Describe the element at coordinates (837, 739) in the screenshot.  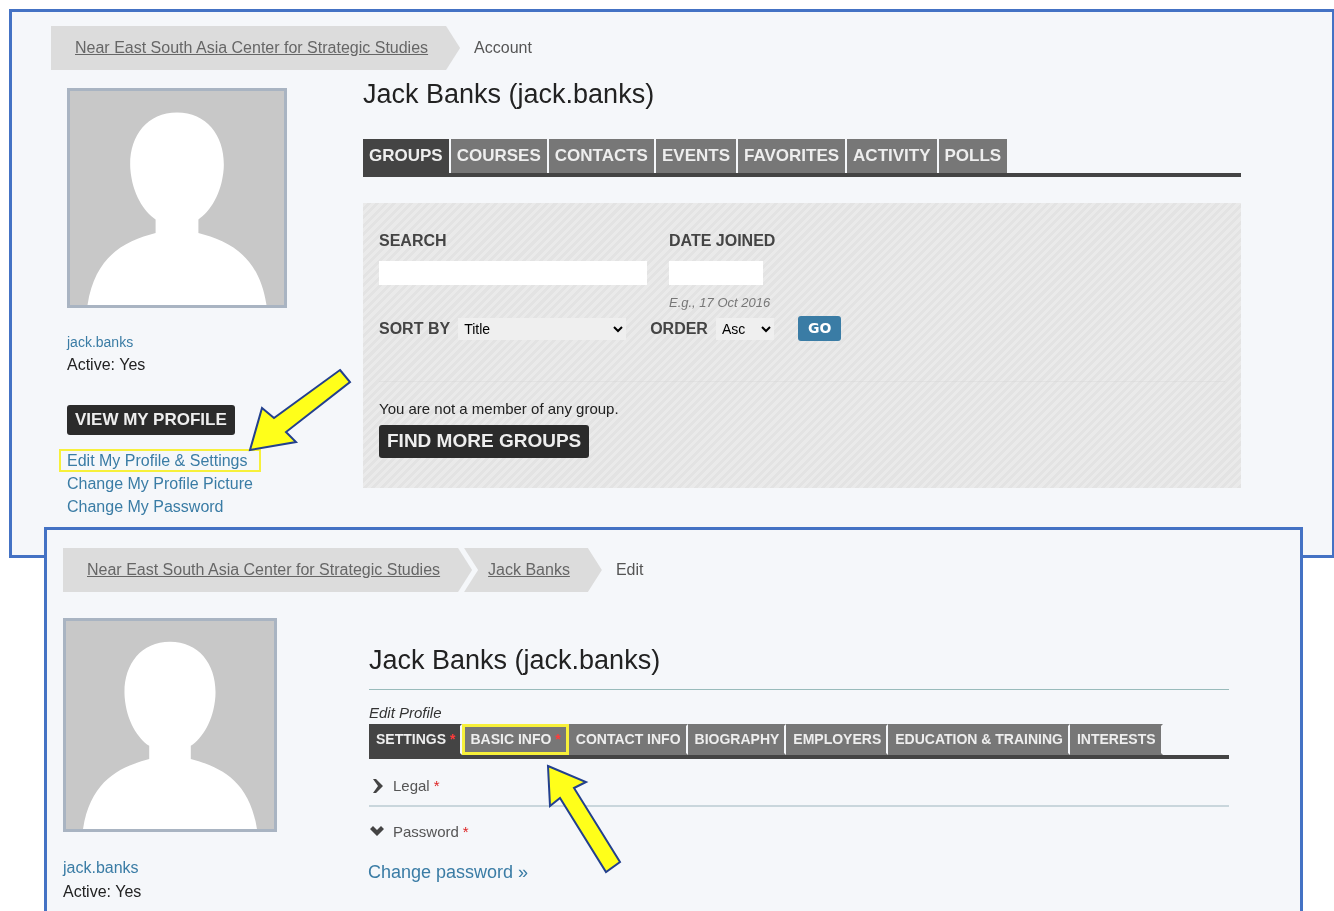
I see `tab: EMPLOYERS` at that location.